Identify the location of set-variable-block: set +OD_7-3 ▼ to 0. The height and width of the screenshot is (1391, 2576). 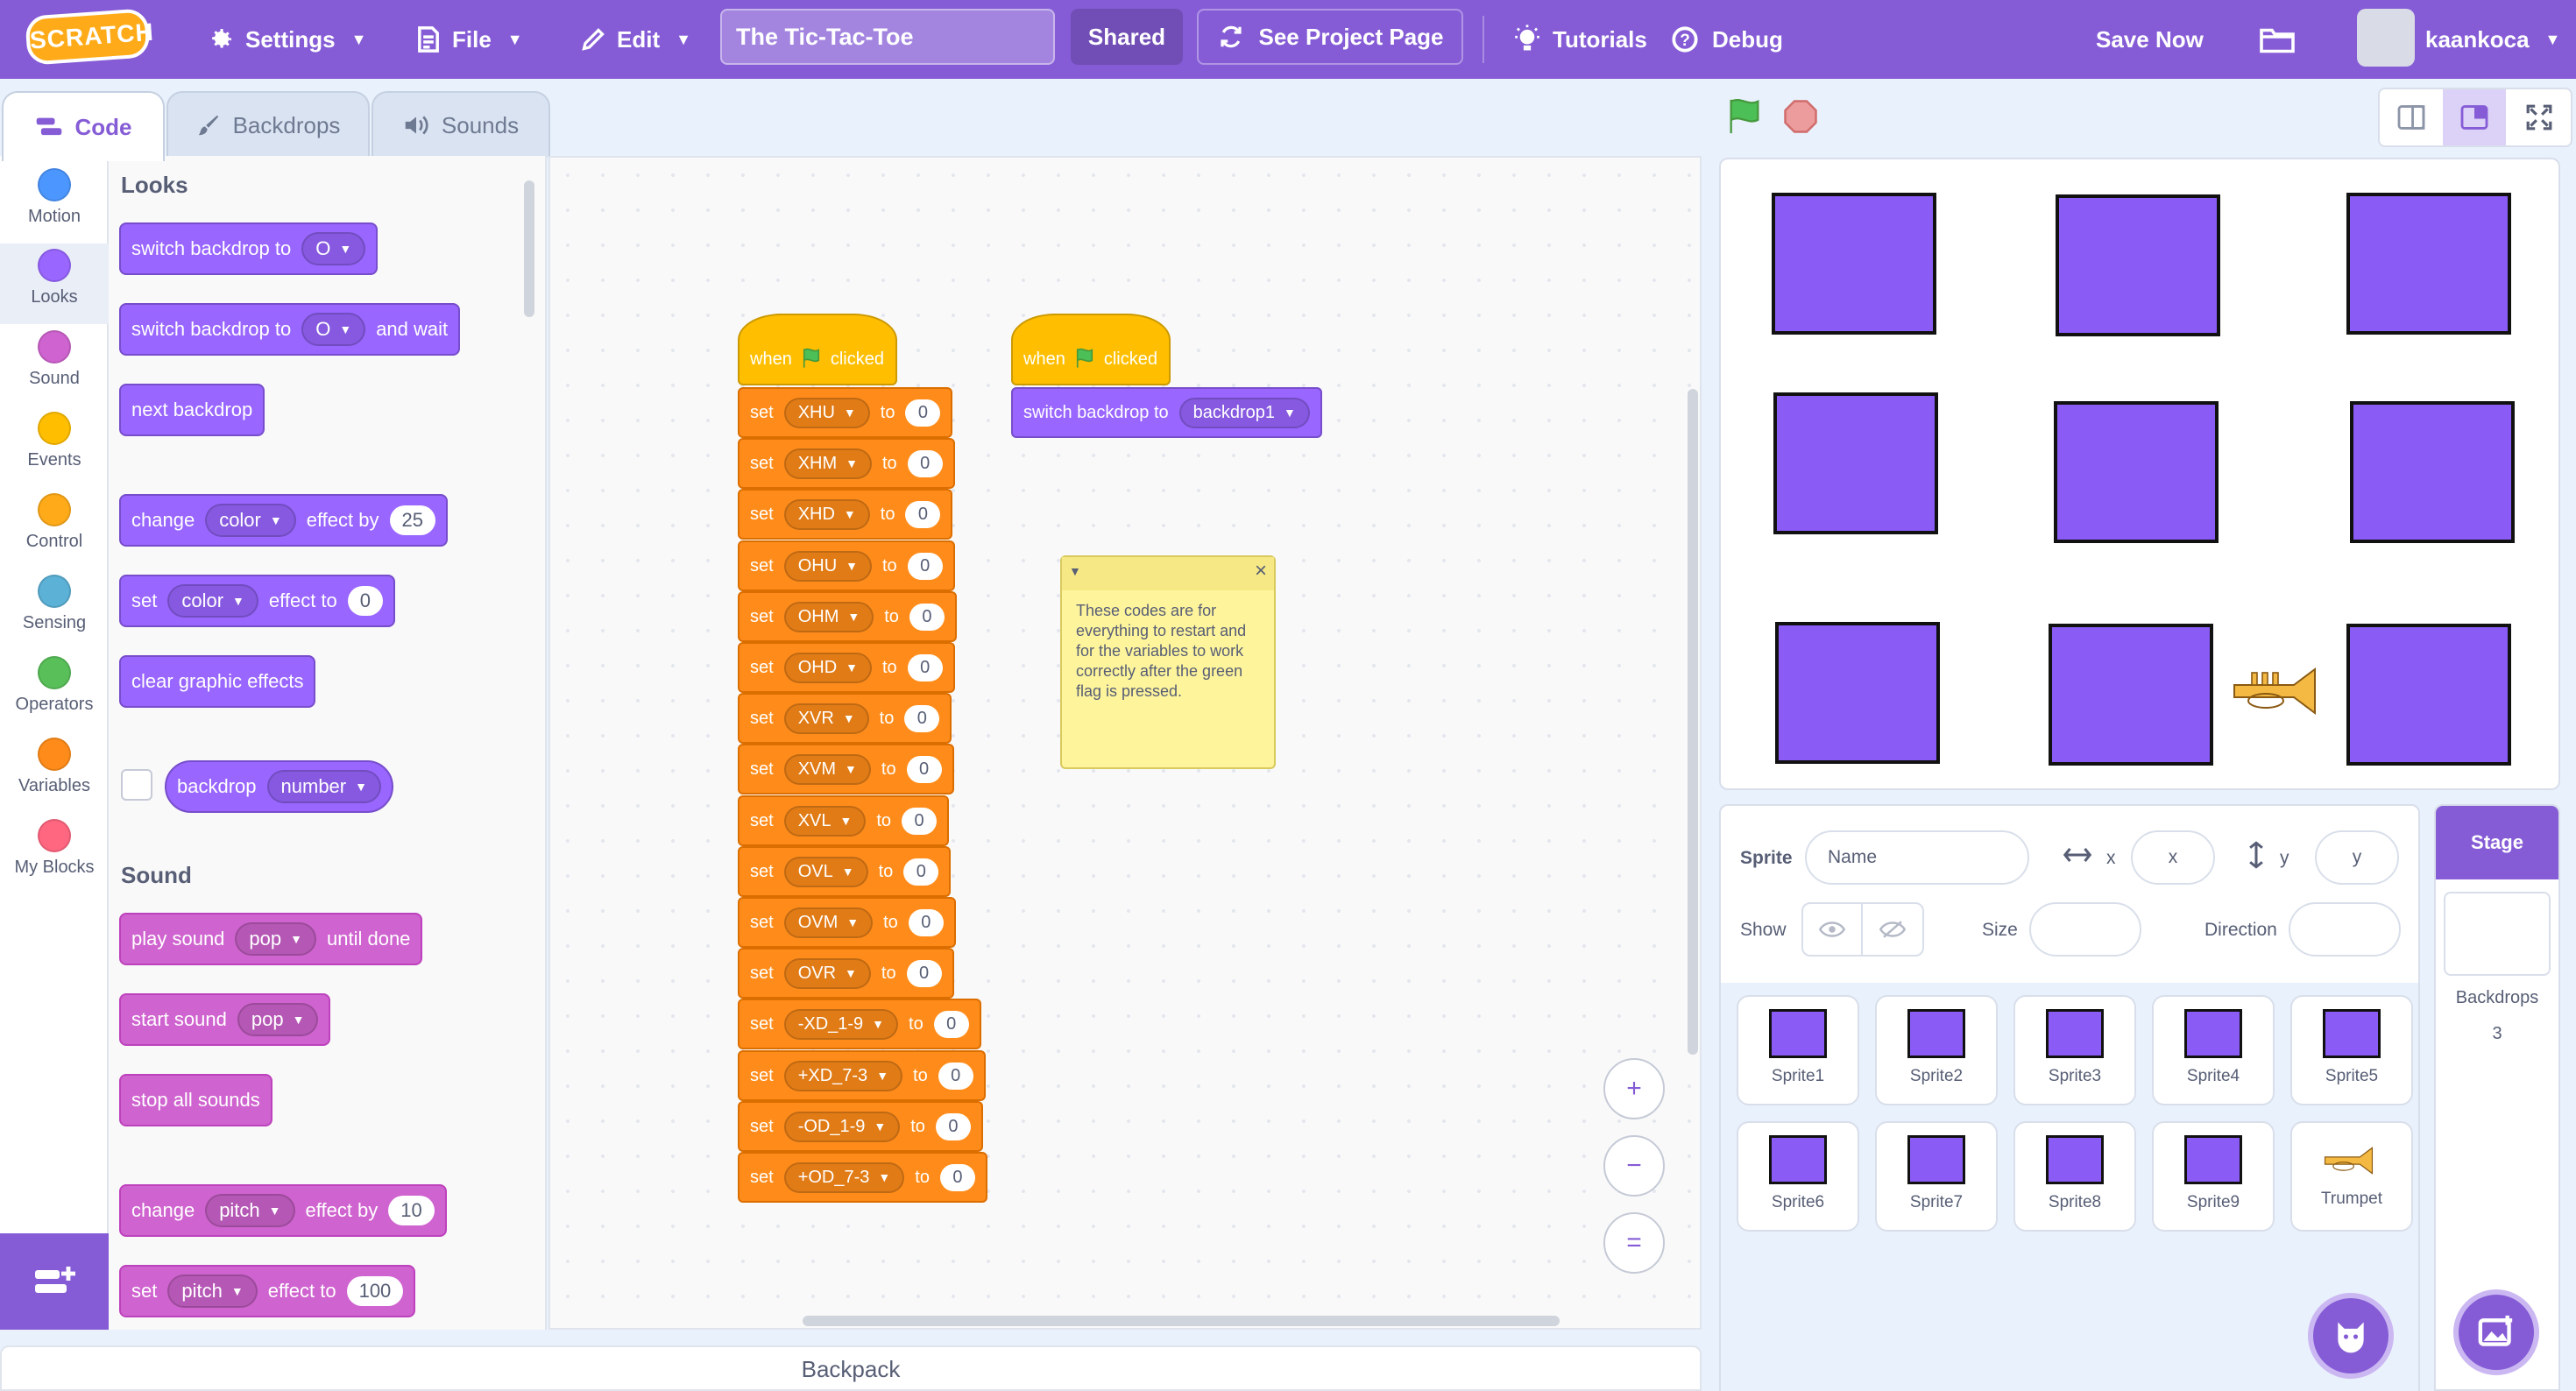
(862, 1177).